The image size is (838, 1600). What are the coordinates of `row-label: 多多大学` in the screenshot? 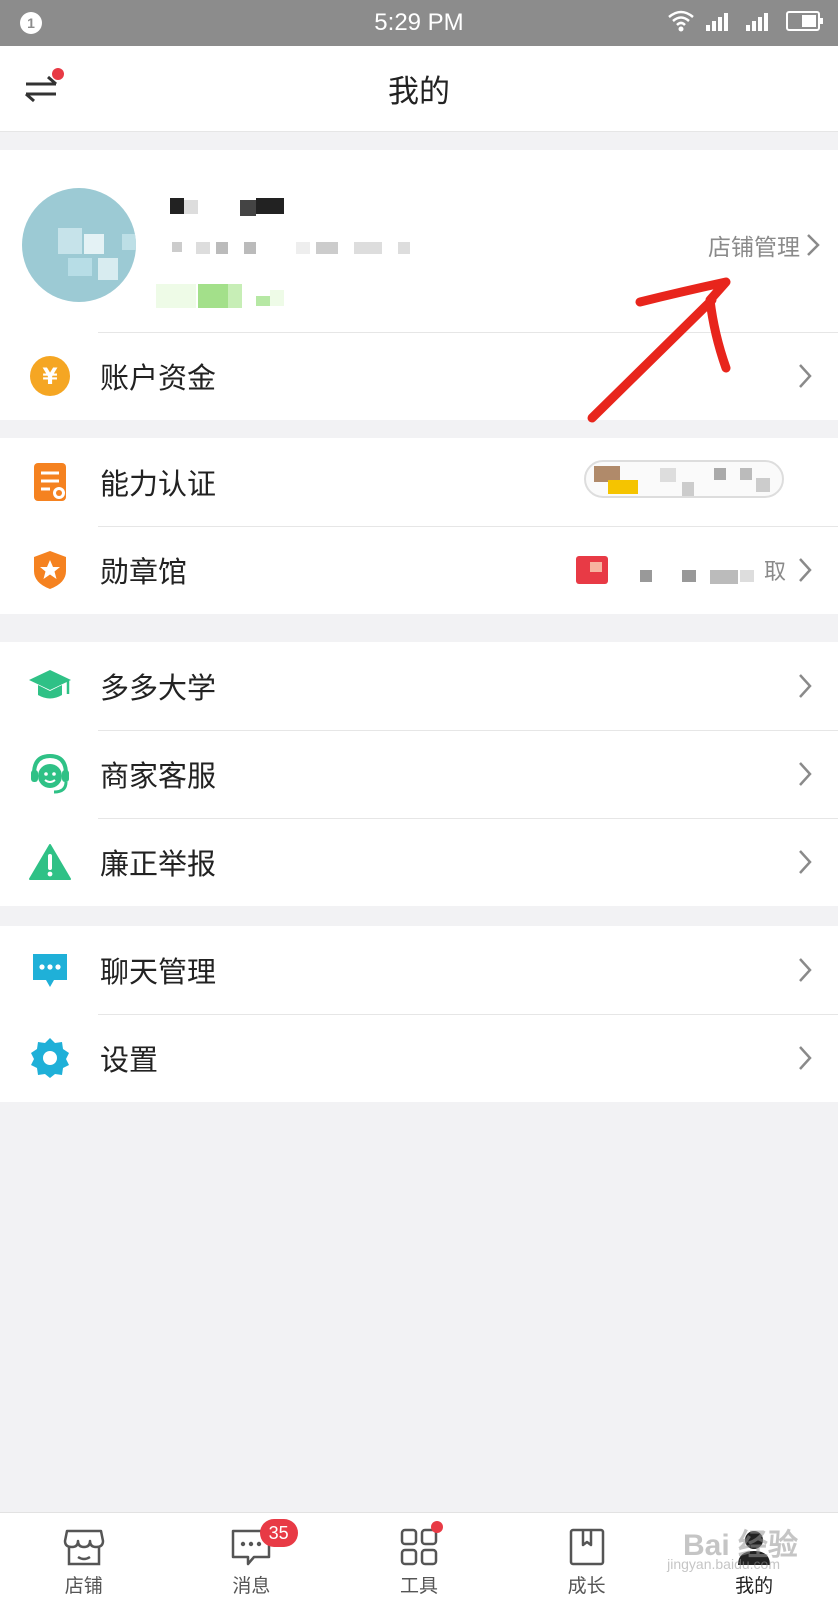 It's located at (158, 688).